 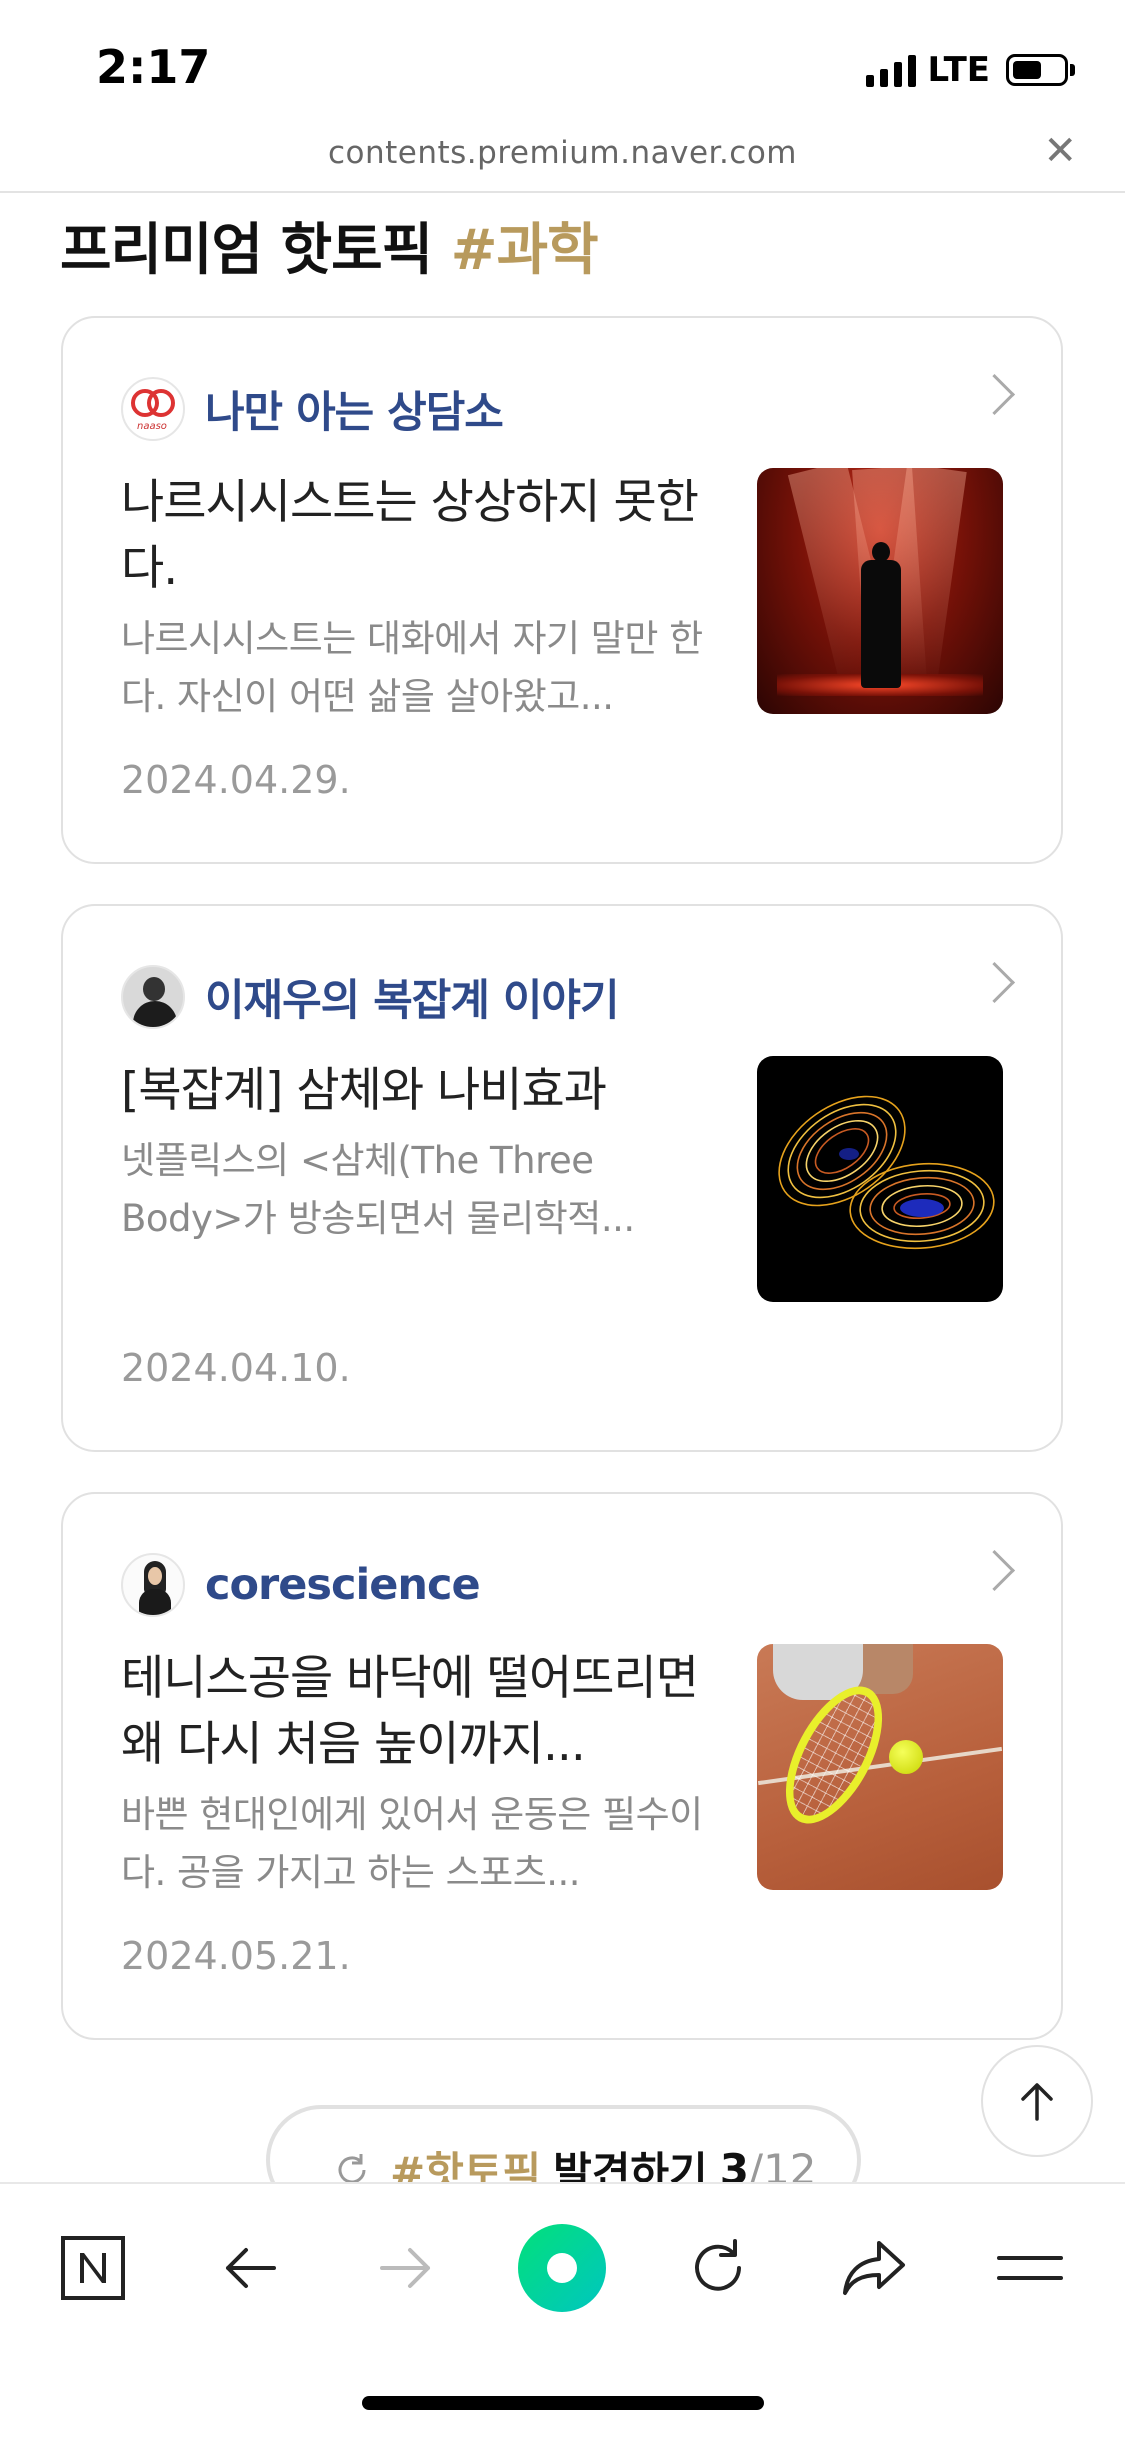 I want to click on battery-icon, so click(x=1037, y=70).